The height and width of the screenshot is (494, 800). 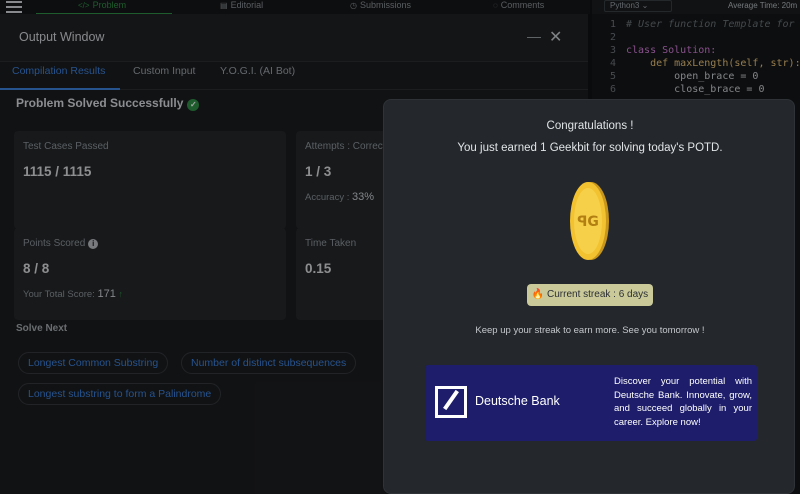 I want to click on deutsche-bank-logo-icon, so click(x=451, y=402).